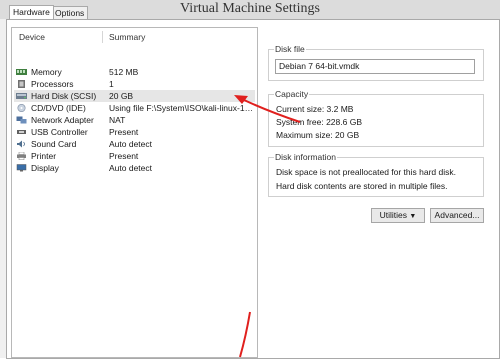 This screenshot has height=359, width=500. What do you see at coordinates (62, 120) in the screenshot?
I see `device-name: Network Adapter` at bounding box center [62, 120].